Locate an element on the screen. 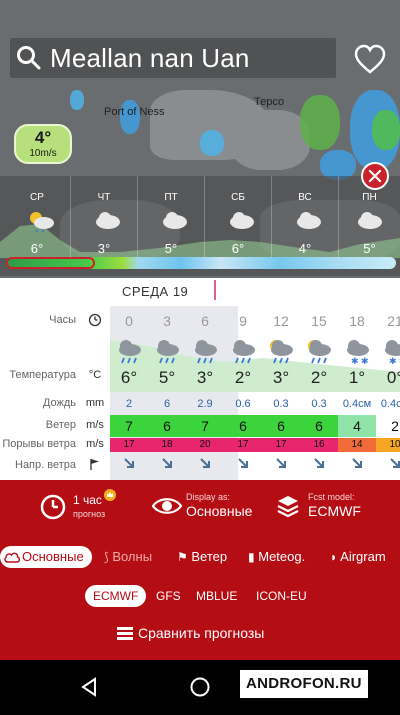 This screenshot has height=715, width=400. day-temp: 4° is located at coordinates (305, 248).